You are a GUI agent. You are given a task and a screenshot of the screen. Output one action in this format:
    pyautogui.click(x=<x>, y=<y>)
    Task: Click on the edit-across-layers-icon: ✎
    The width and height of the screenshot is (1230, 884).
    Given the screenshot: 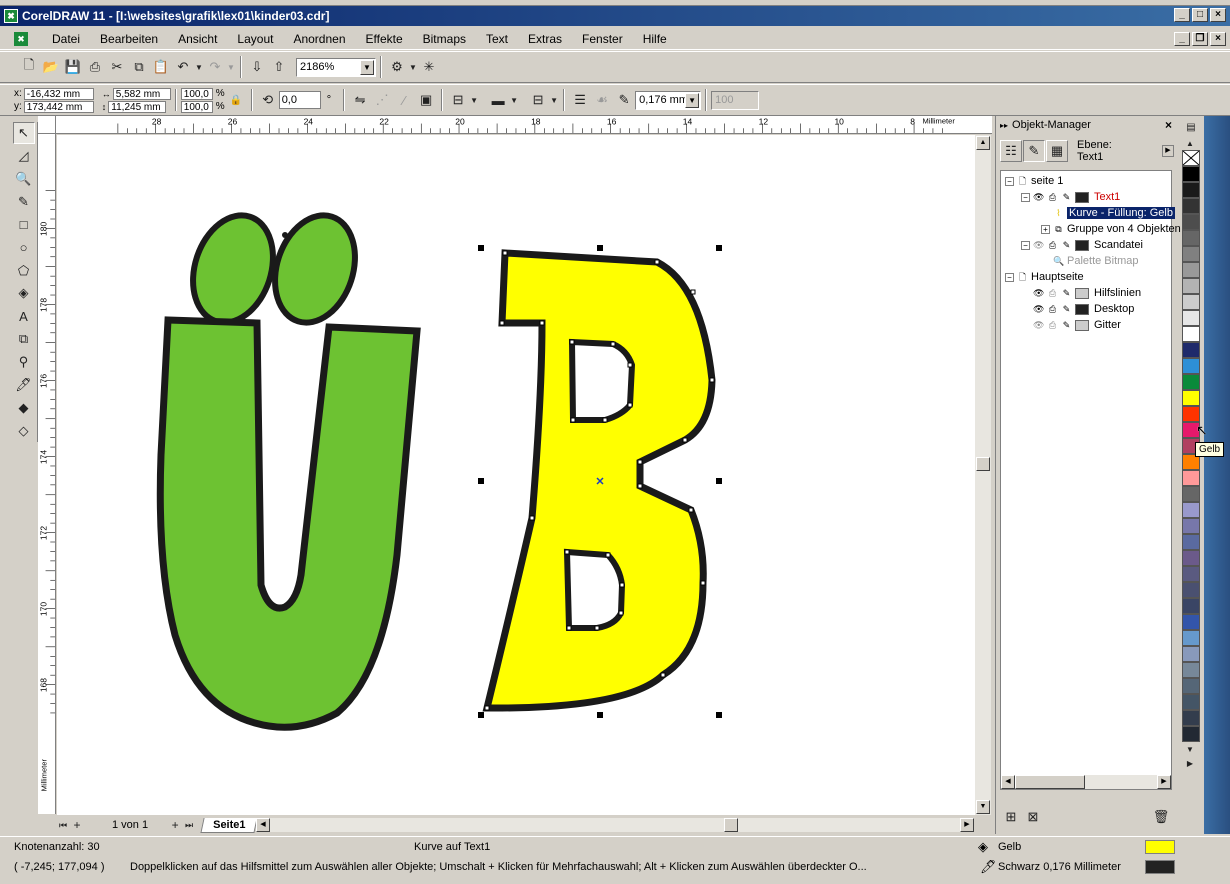 What is the action you would take?
    pyautogui.click(x=1034, y=151)
    